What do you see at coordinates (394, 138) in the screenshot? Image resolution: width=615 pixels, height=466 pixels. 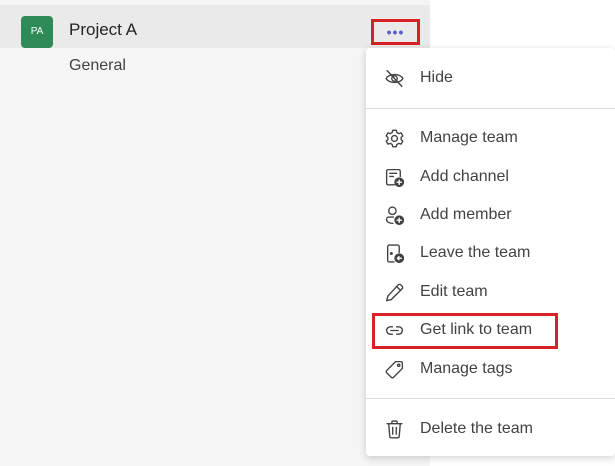 I see `gear-icon` at bounding box center [394, 138].